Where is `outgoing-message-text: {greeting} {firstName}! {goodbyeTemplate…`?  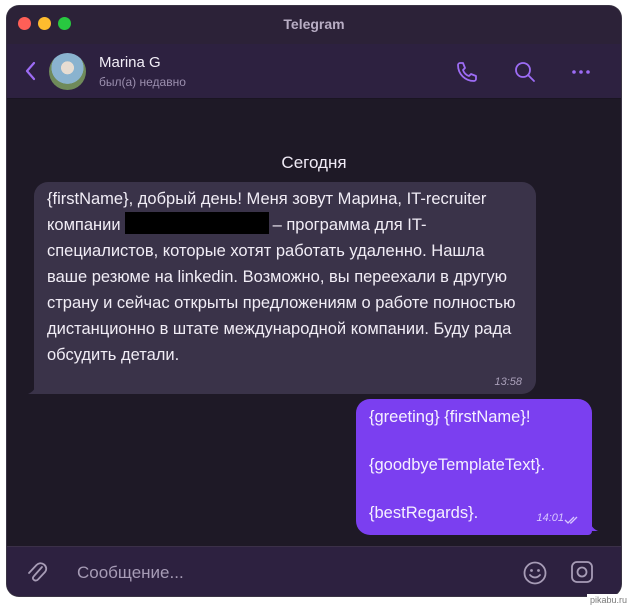
outgoing-message-text: {greeting} {firstName}! {goodbyeTemplate… is located at coordinates (457, 465).